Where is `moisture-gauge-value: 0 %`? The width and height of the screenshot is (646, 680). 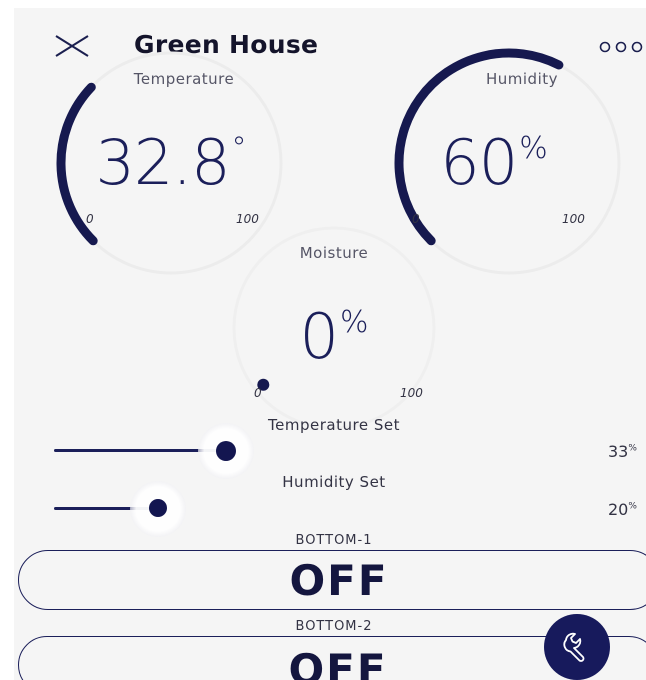
moisture-gauge-value: 0 % is located at coordinates (334, 337).